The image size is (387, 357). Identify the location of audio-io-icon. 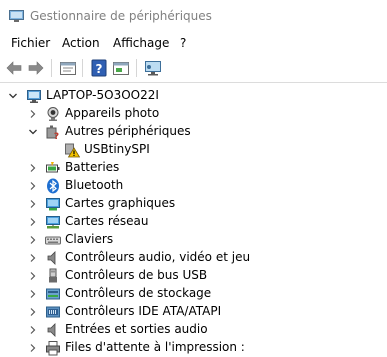
(51, 330).